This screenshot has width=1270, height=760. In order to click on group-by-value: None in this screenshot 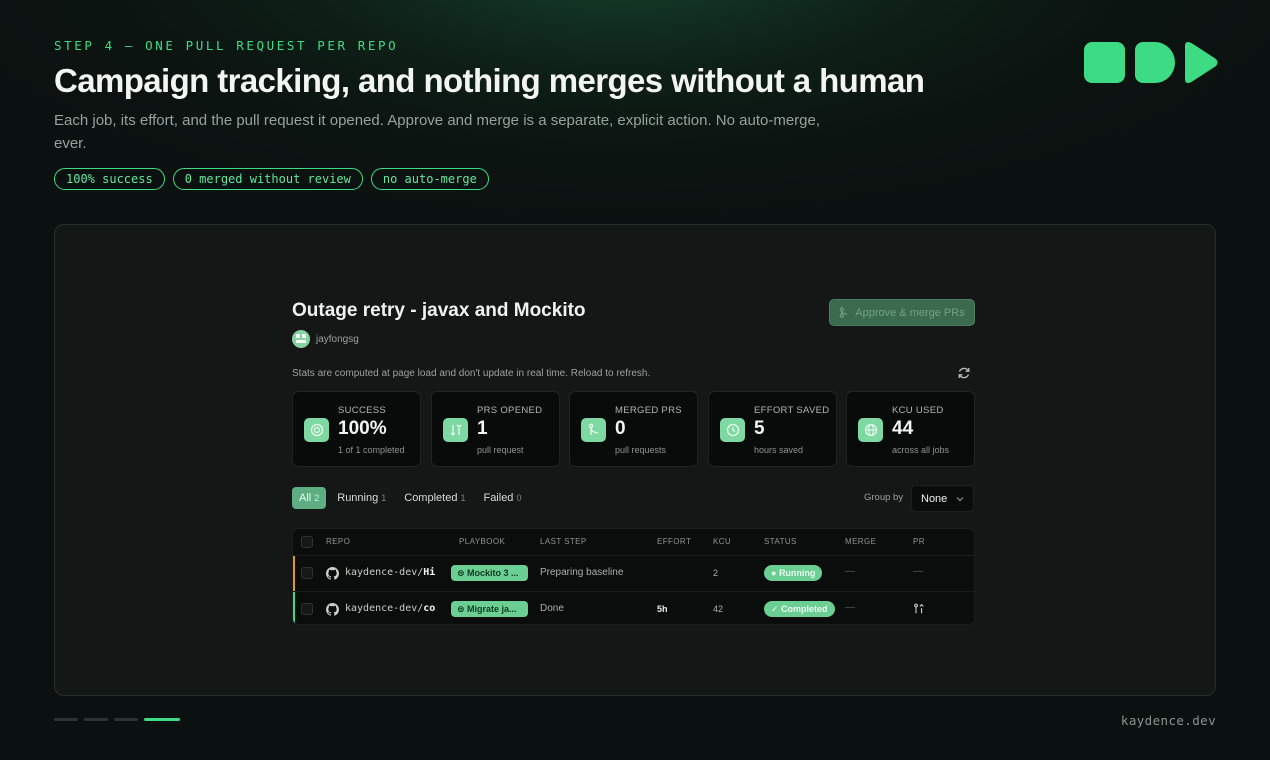, I will do `click(934, 498)`.